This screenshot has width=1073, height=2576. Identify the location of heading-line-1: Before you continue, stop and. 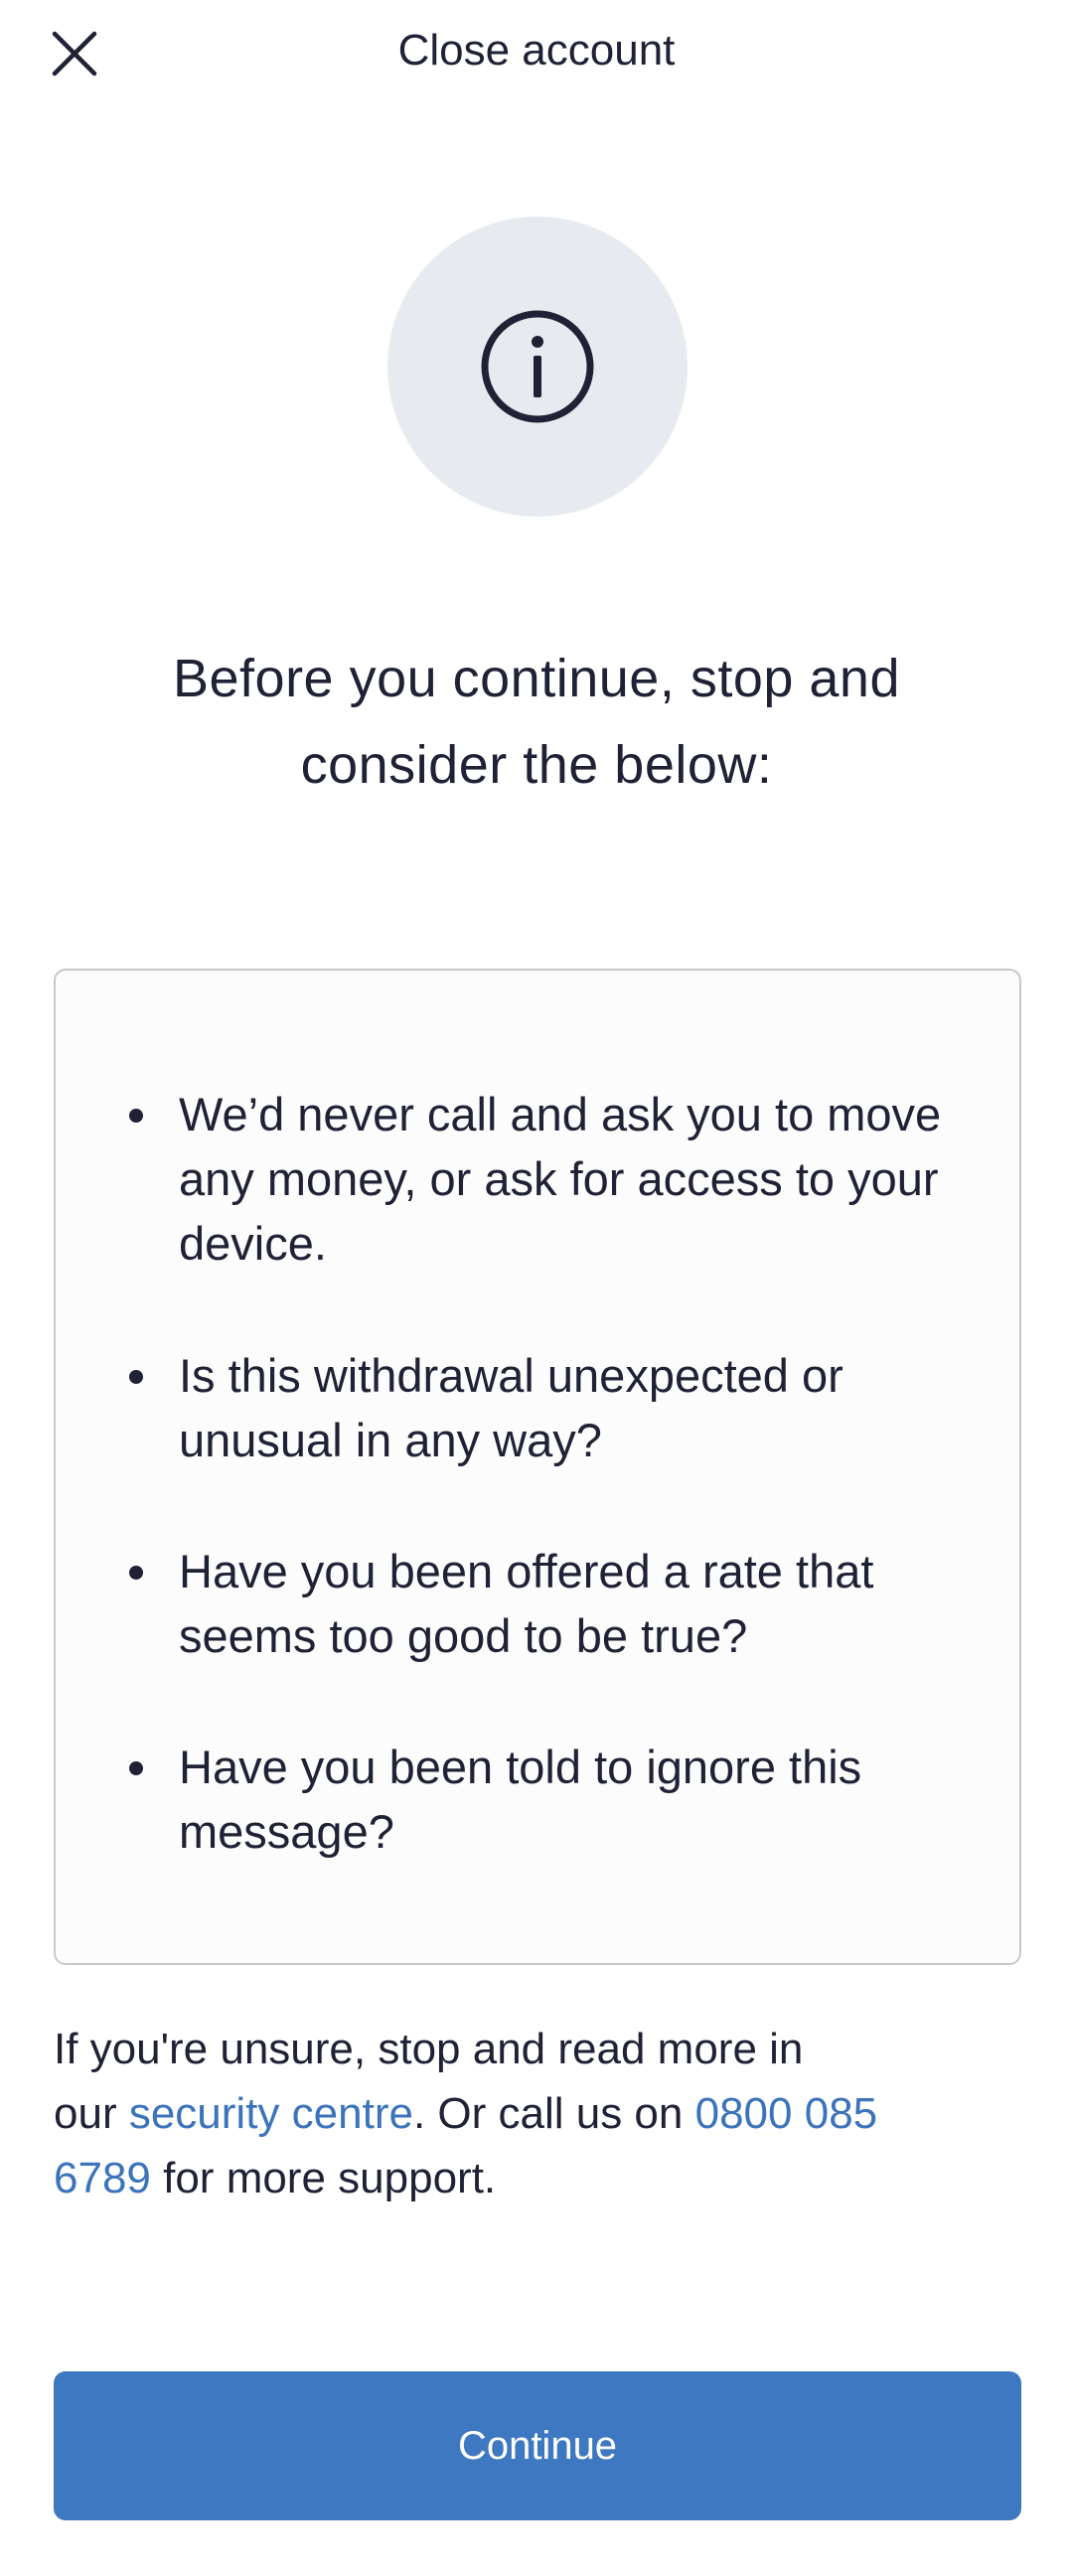
(536, 678).